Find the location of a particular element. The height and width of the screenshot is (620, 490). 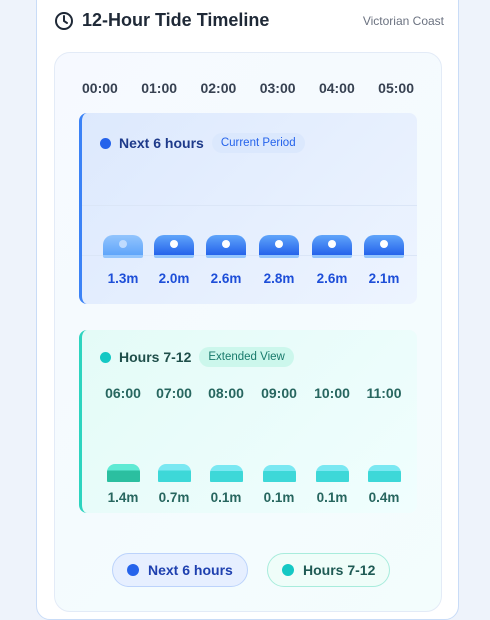

clock-icon is located at coordinates (64, 20).